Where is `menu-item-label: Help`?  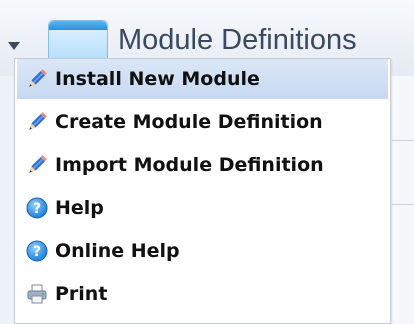
menu-item-label: Help is located at coordinates (79, 208).